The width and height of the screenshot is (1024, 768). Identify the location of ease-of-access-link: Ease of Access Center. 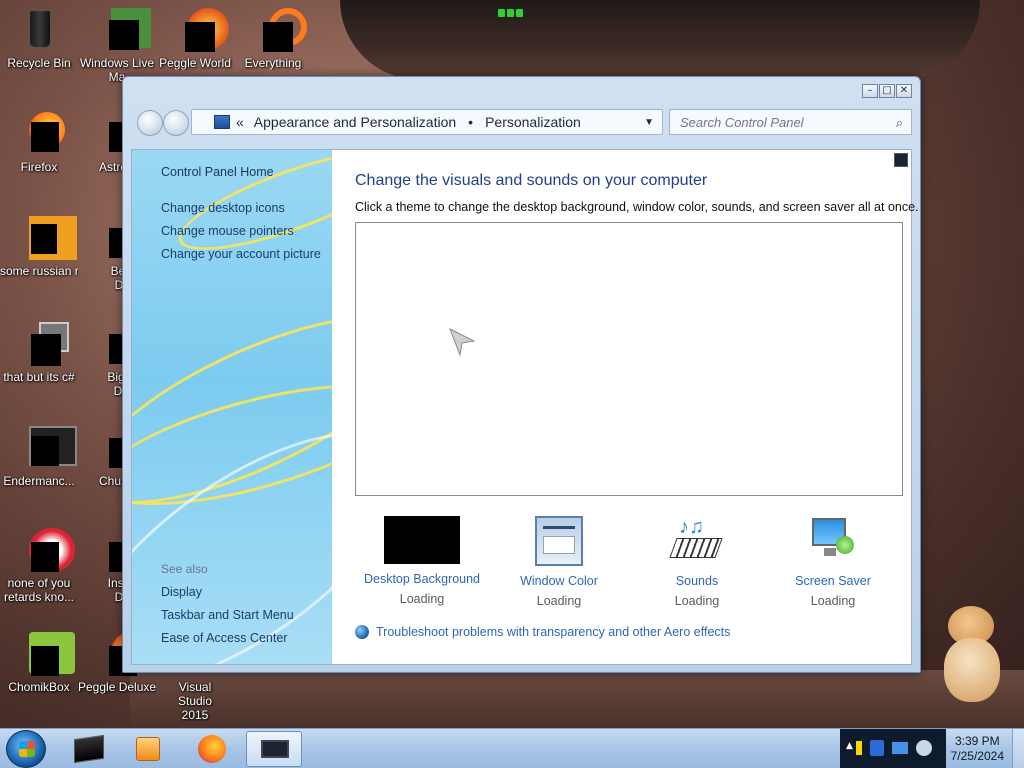
(224, 638).